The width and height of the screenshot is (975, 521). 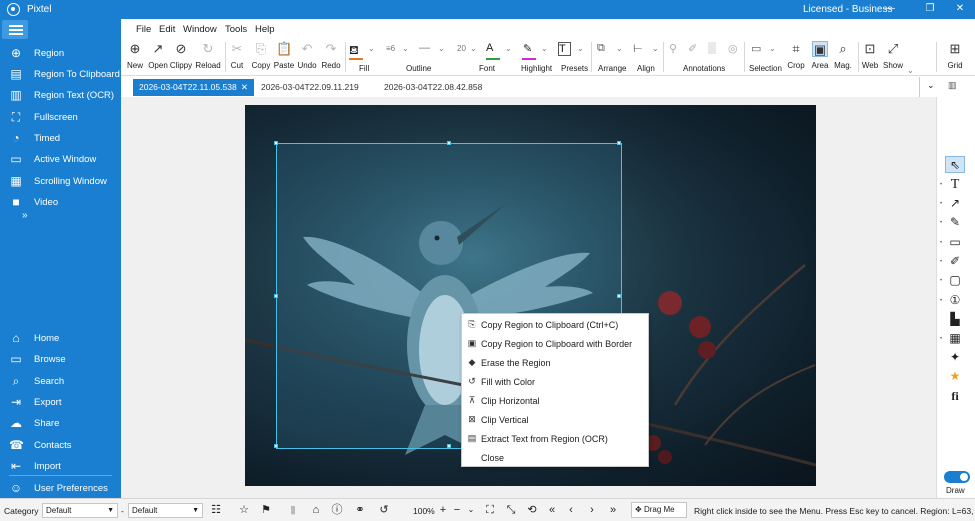 I want to click on flag-icon: ⚑, so click(x=266, y=510).